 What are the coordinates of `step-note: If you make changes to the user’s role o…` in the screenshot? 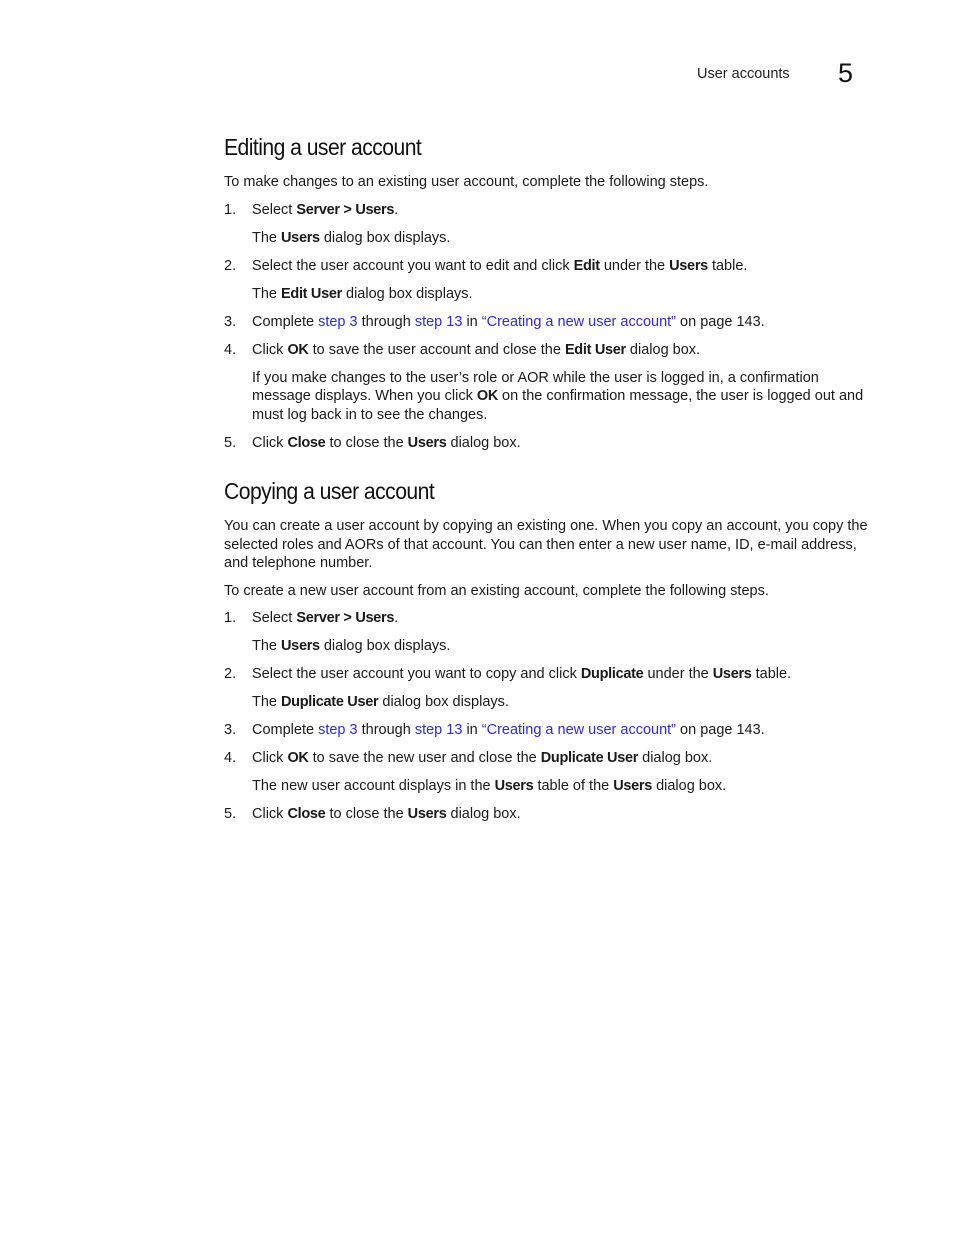 It's located at (563, 397).